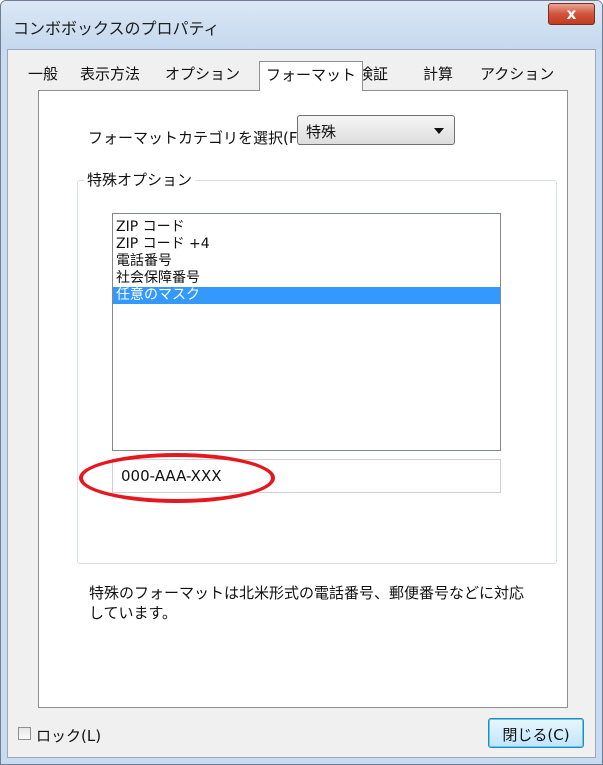 The image size is (603, 765). What do you see at coordinates (311, 76) in the screenshot?
I see `tab-format: フォーマット` at bounding box center [311, 76].